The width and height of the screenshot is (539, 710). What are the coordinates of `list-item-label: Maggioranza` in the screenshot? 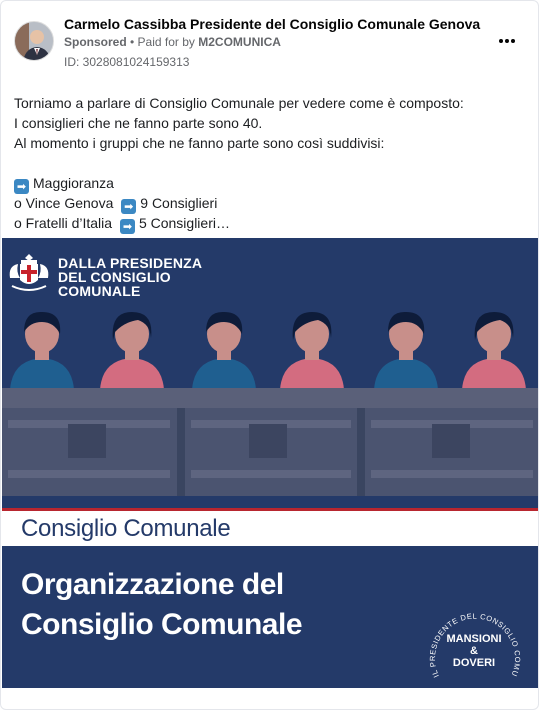 It's located at (73, 183).